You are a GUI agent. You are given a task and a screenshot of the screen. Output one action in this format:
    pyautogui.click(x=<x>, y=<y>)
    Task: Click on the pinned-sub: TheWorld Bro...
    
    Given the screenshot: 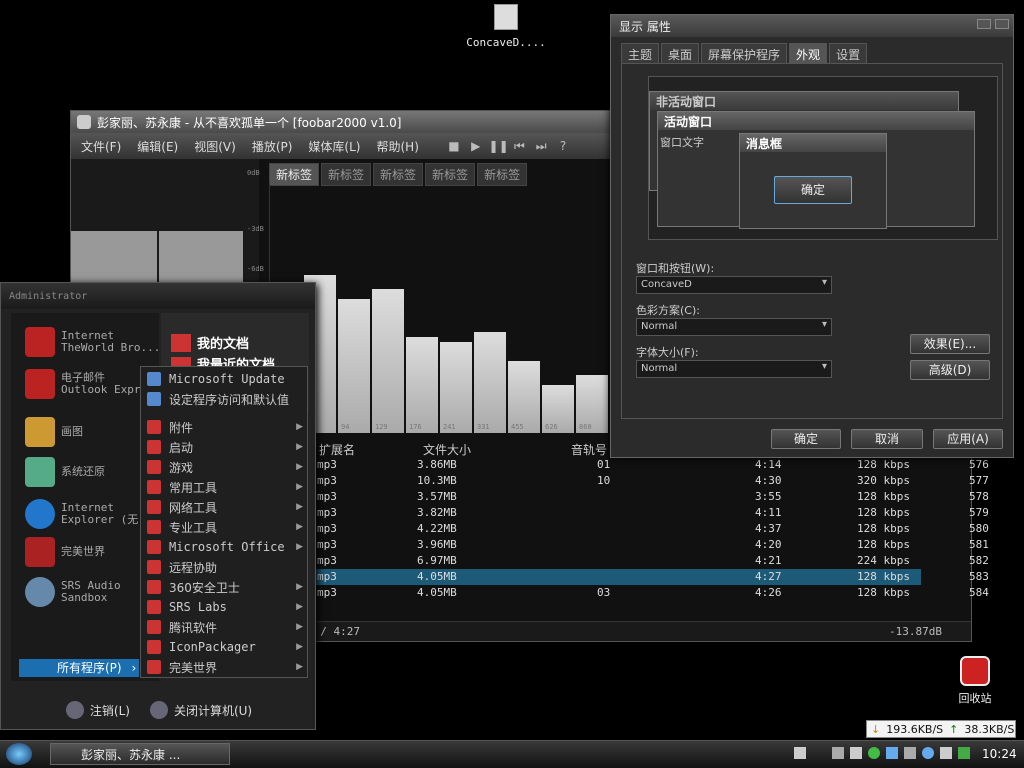 What is the action you would take?
    pyautogui.click(x=111, y=347)
    